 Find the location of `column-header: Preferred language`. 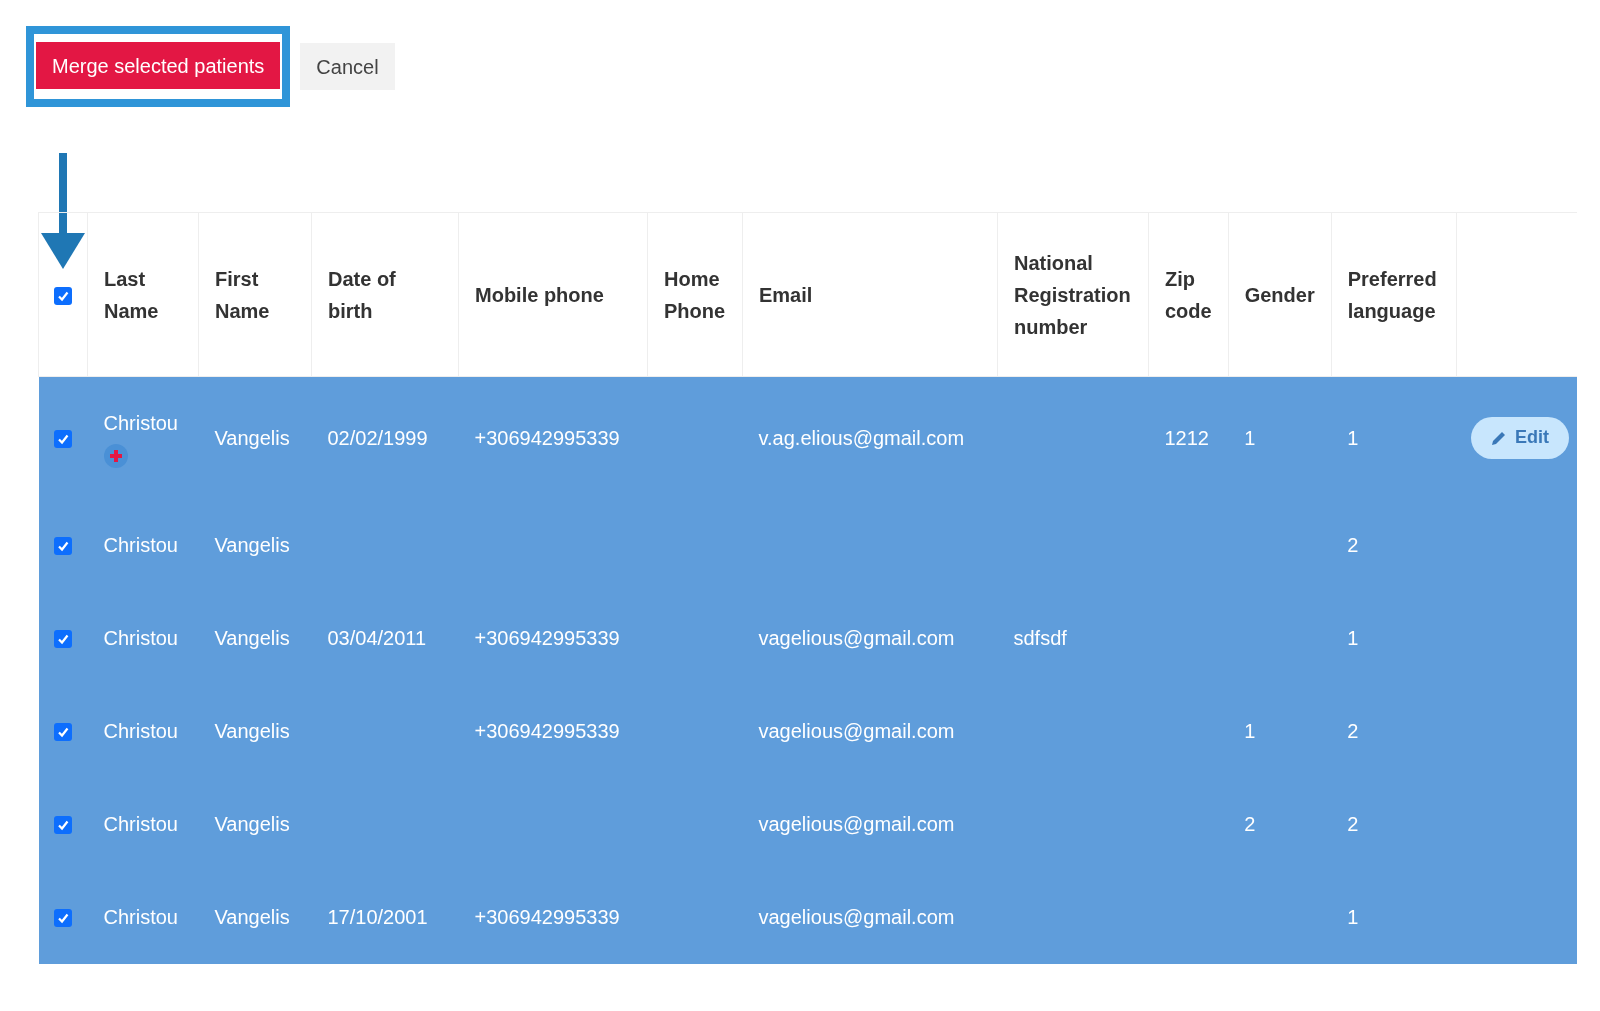

column-header: Preferred language is located at coordinates (1392, 294).